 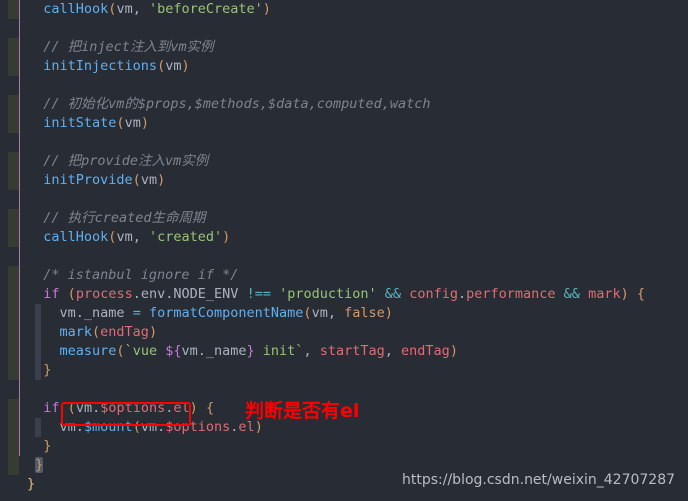 What do you see at coordinates (104, 313) in the screenshot?
I see `code-token: _name` at bounding box center [104, 313].